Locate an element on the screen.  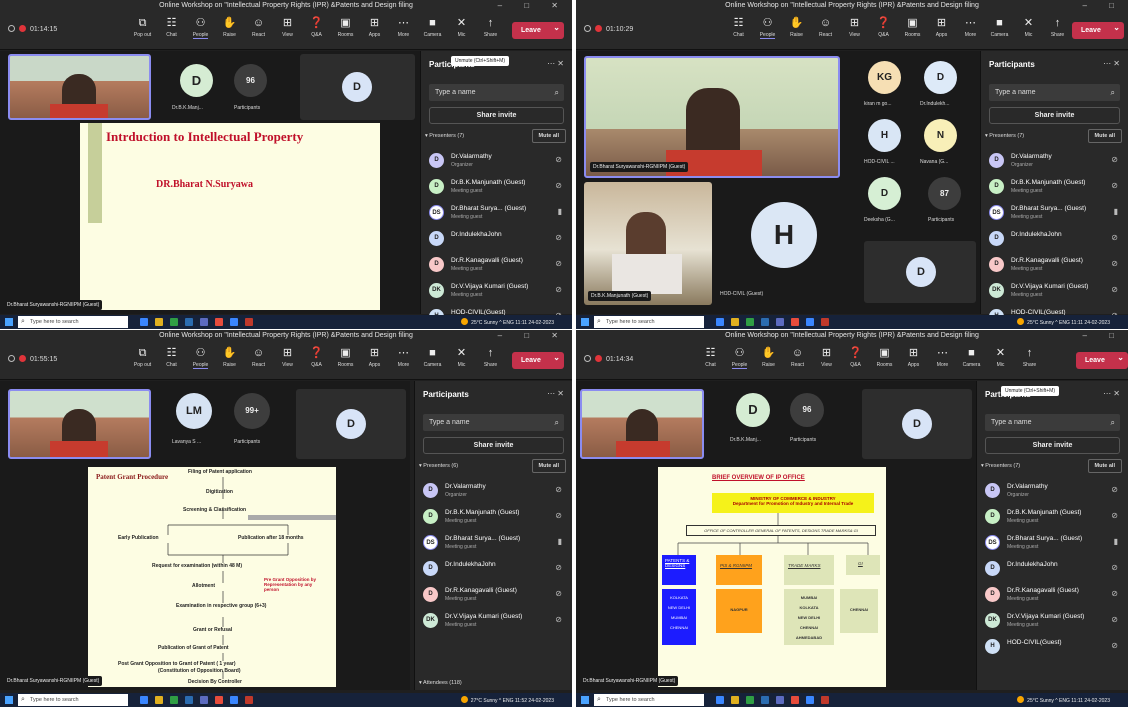
participant-avatar: D is located at coordinates (940, 77).